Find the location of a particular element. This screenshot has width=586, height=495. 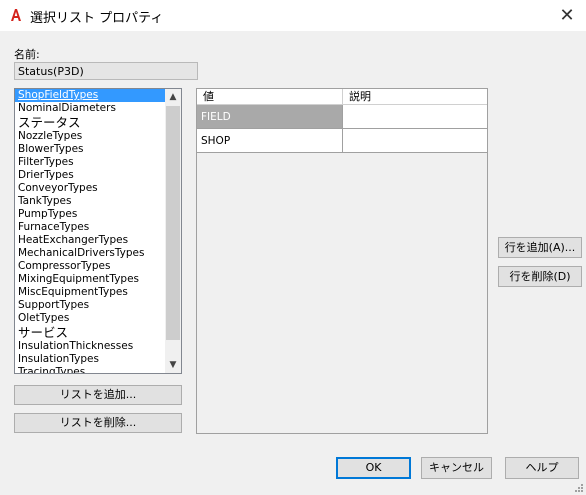

list-item: InsulationThicknesses is located at coordinates (90, 346).